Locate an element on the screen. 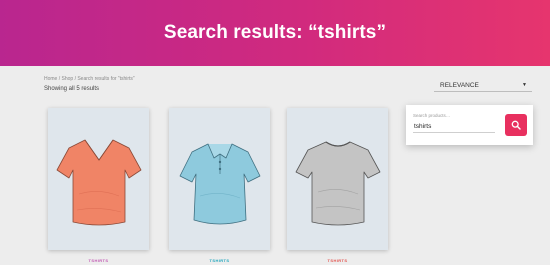 The image size is (550, 265). search-button is located at coordinates (516, 125).